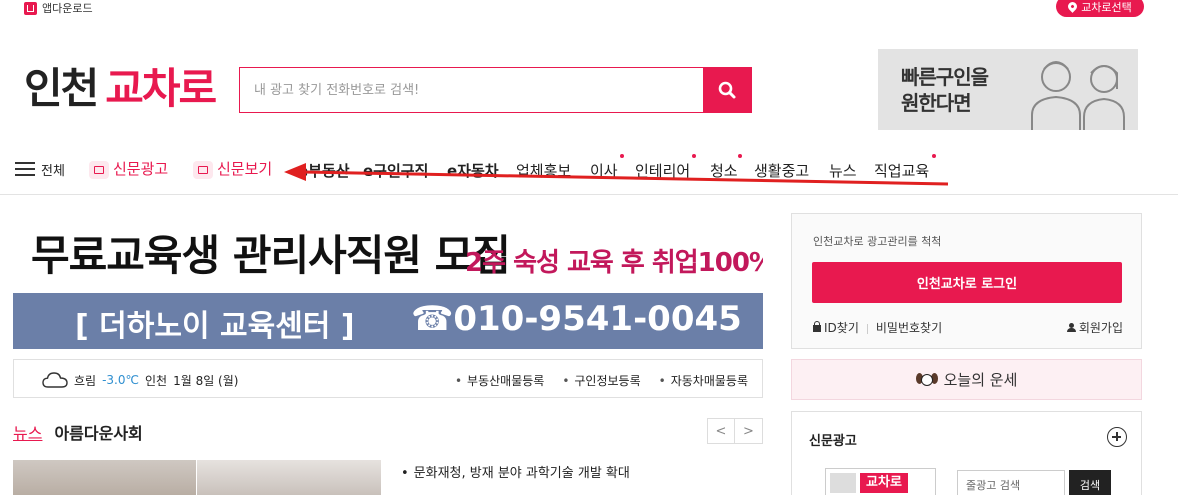 This screenshot has height=495, width=1178. I want to click on news-pager: < >, so click(735, 431).